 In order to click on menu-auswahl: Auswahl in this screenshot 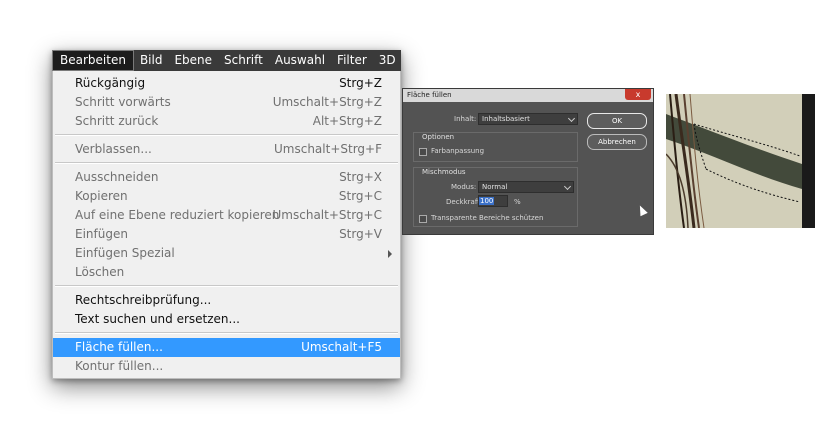, I will do `click(300, 60)`.